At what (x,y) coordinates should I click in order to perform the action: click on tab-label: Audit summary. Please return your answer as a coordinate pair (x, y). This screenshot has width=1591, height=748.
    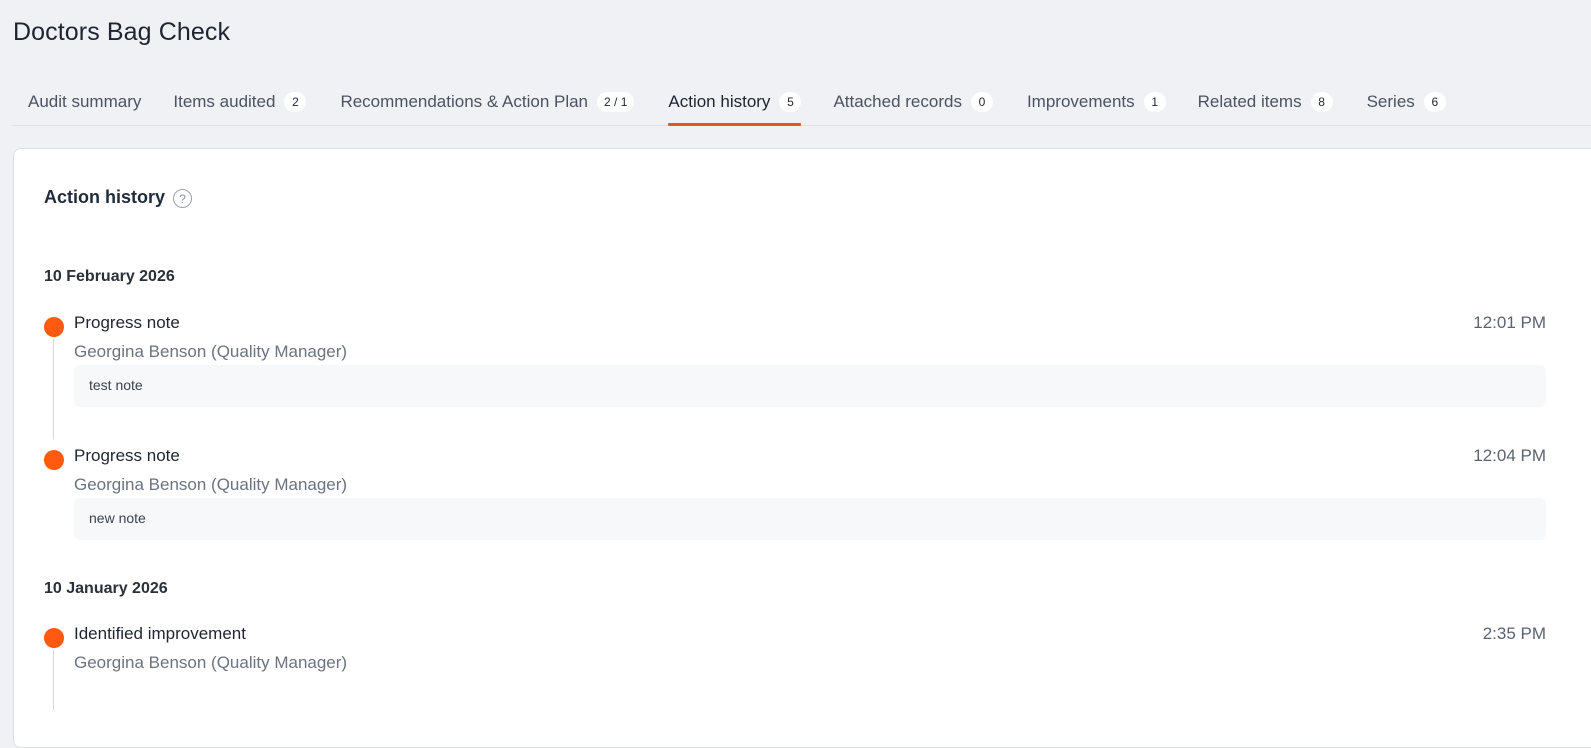
    Looking at the image, I should click on (85, 101).